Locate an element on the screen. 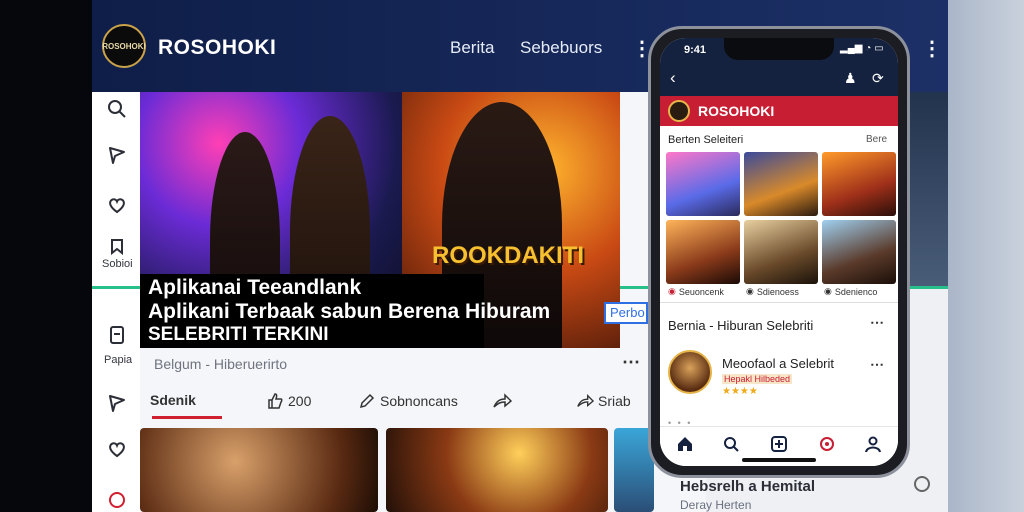 The image size is (1024, 512). hero-subtitle: Belgum - Hiberuerirto is located at coordinates (221, 364).